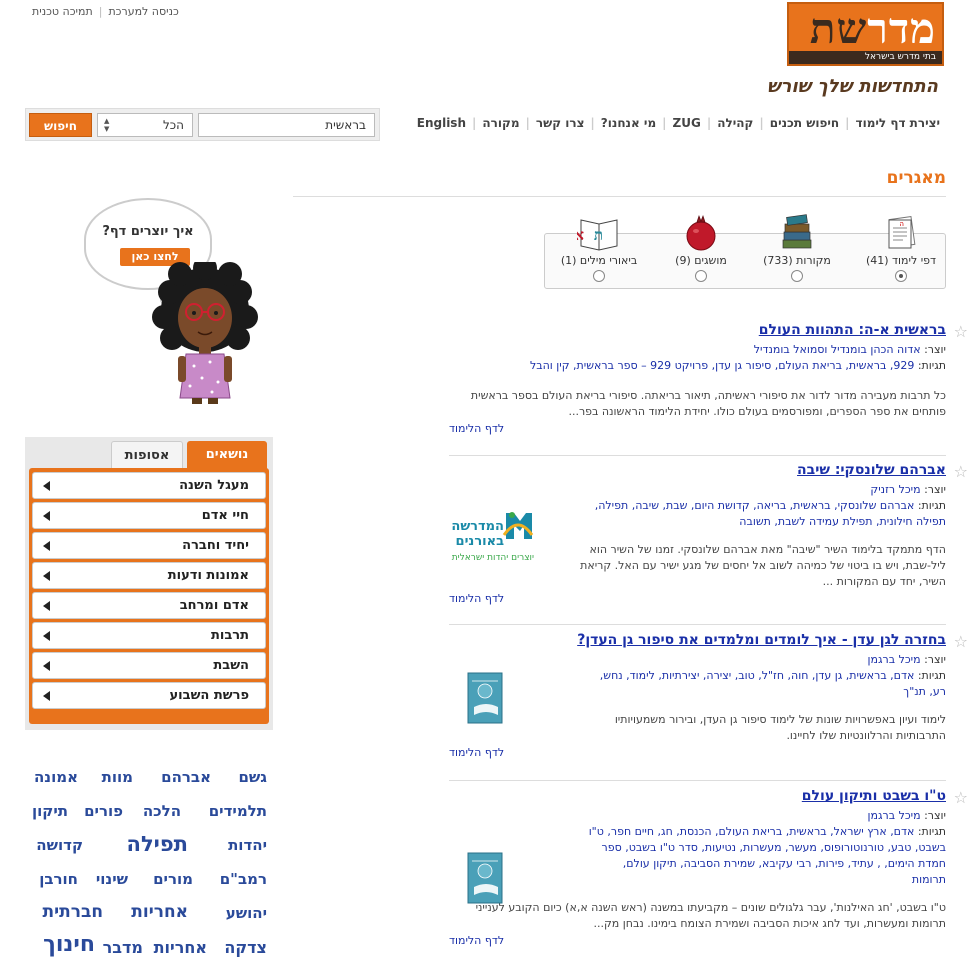  Describe the element at coordinates (149, 545) in the screenshot. I see `category-item: יחיד וחברה` at that location.